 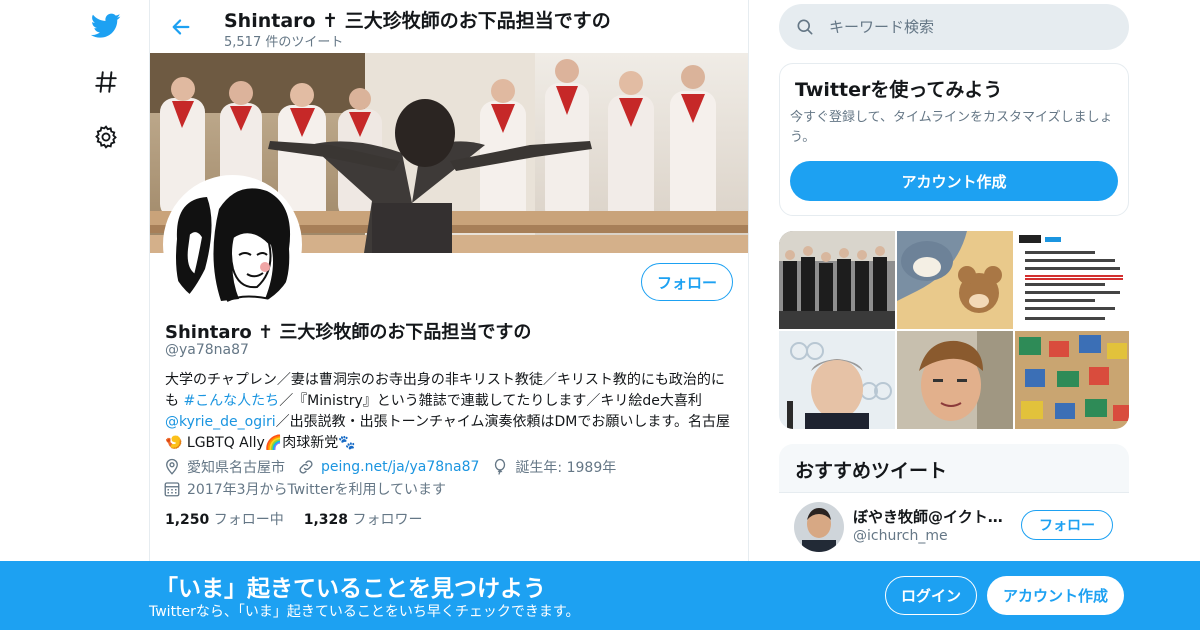 I want to click on signup-card-description: 今すぐ登録して、タイムラインをカスタマイズしましょう。, so click(x=951, y=127).